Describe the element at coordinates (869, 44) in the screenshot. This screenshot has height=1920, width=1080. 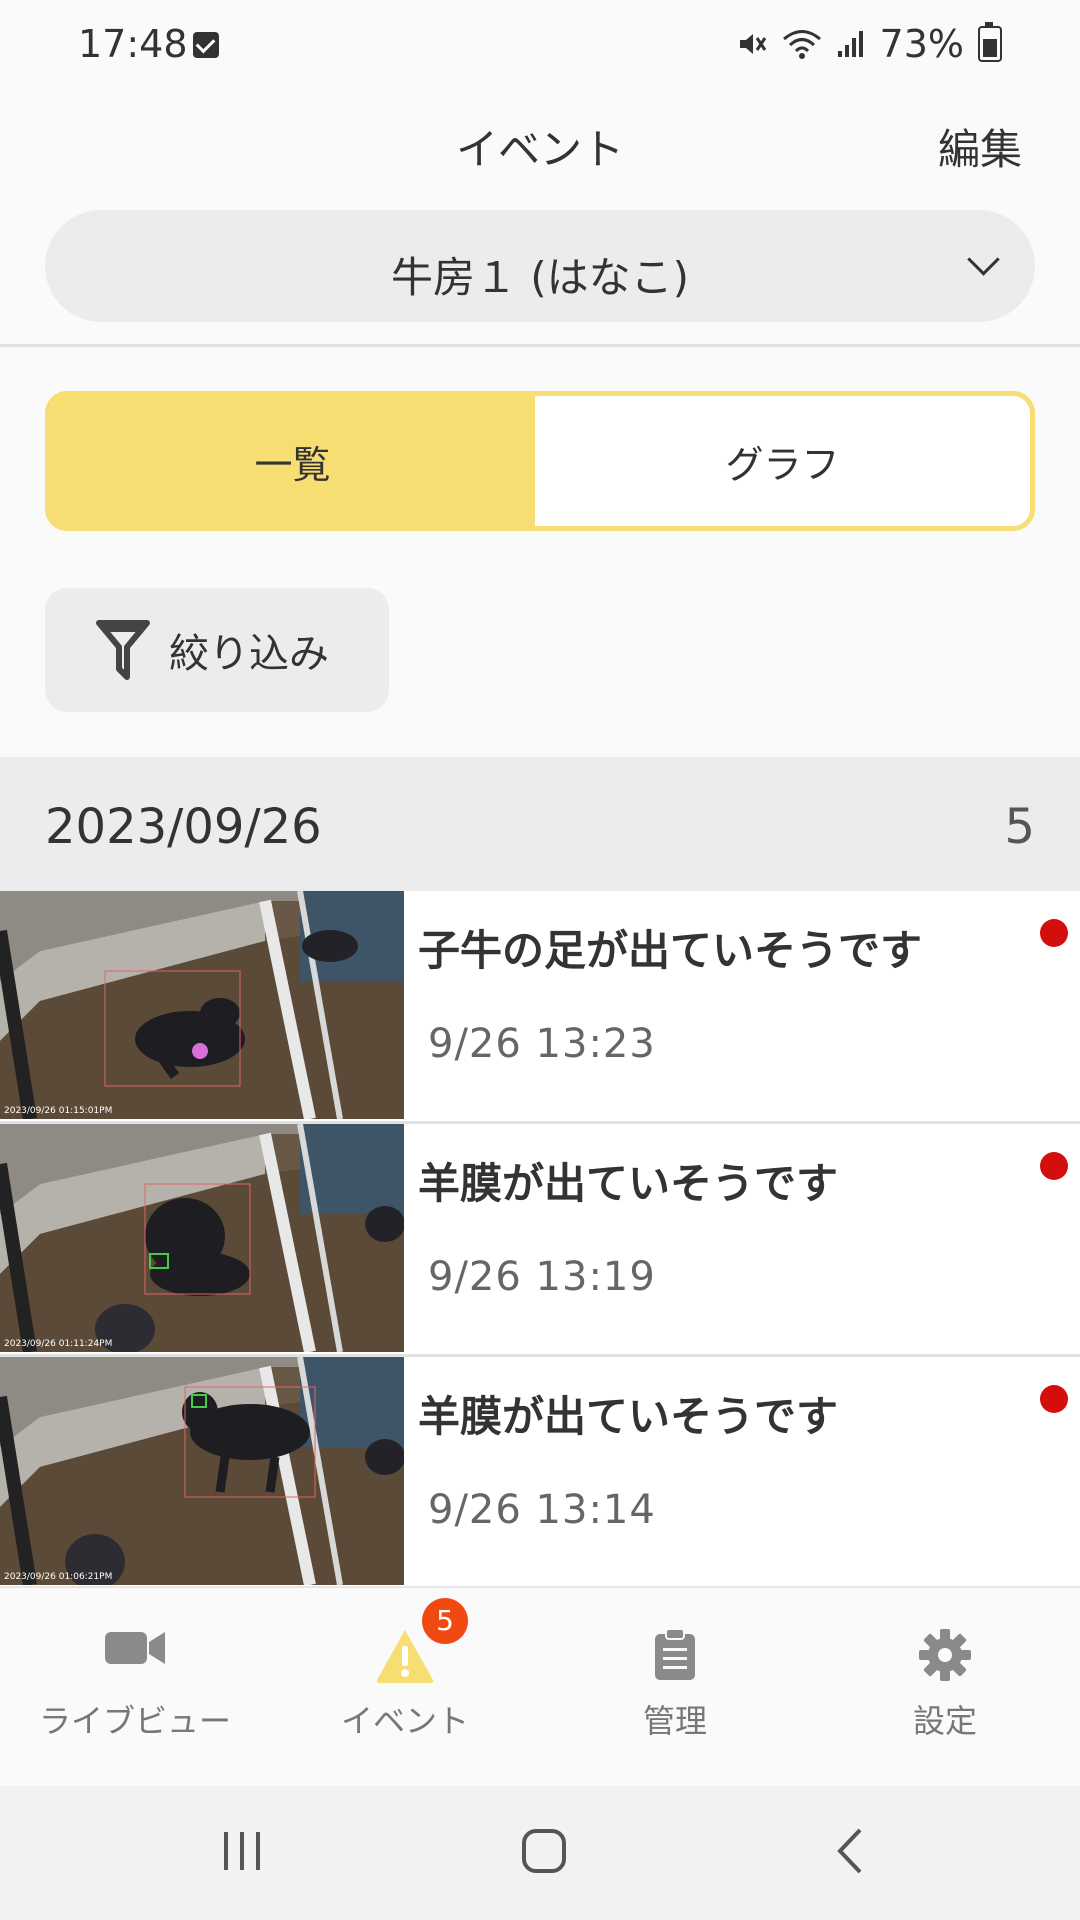
I see `status-icons: 73%` at that location.